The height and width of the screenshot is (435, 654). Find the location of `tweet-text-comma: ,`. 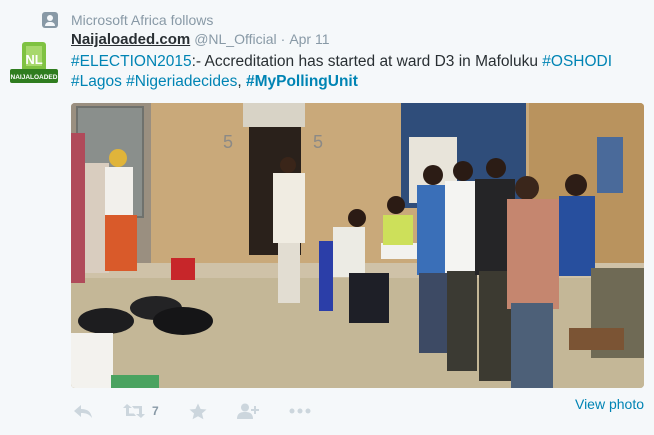

tweet-text-comma: , is located at coordinates (241, 81).